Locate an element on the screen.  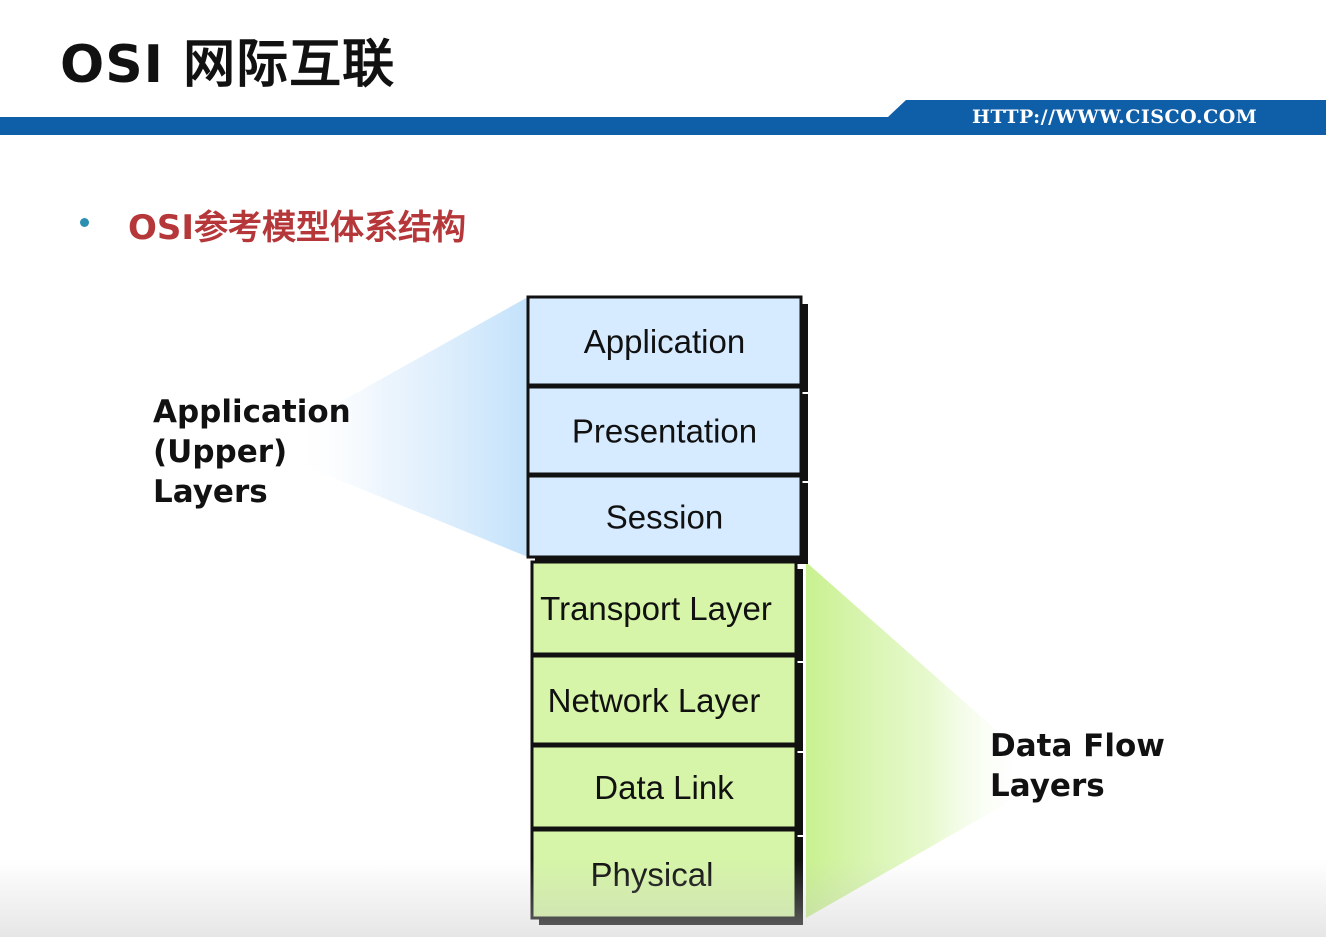
upper-layer-label: Session is located at coordinates (664, 517).